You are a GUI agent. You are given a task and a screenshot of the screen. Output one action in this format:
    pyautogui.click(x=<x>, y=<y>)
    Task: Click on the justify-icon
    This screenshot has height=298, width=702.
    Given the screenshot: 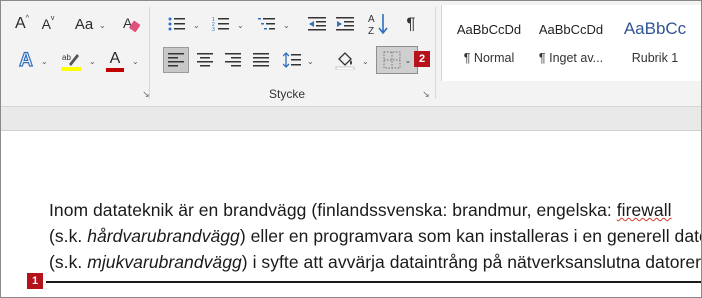 What is the action you would take?
    pyautogui.click(x=261, y=60)
    